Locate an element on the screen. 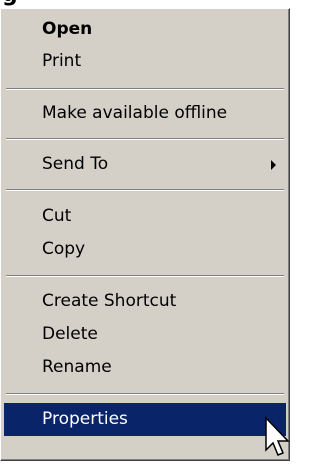  menu-item-copy: Copy is located at coordinates (145, 249).